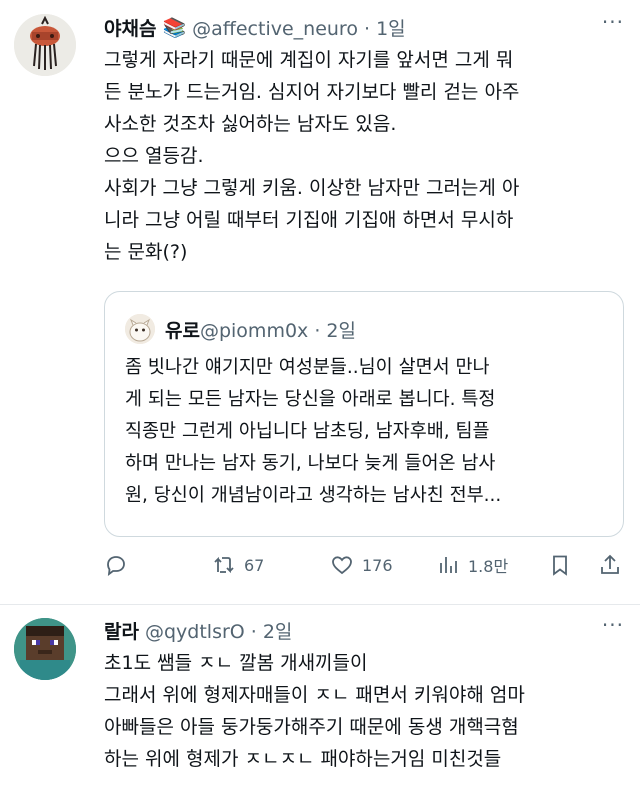 The height and width of the screenshot is (790, 640). What do you see at coordinates (303, 759) in the screenshot?
I see `tweet-line: 하는 위에 형제가 ㅈㄴㅈㄴ 패야하는거임 미친것들` at bounding box center [303, 759].